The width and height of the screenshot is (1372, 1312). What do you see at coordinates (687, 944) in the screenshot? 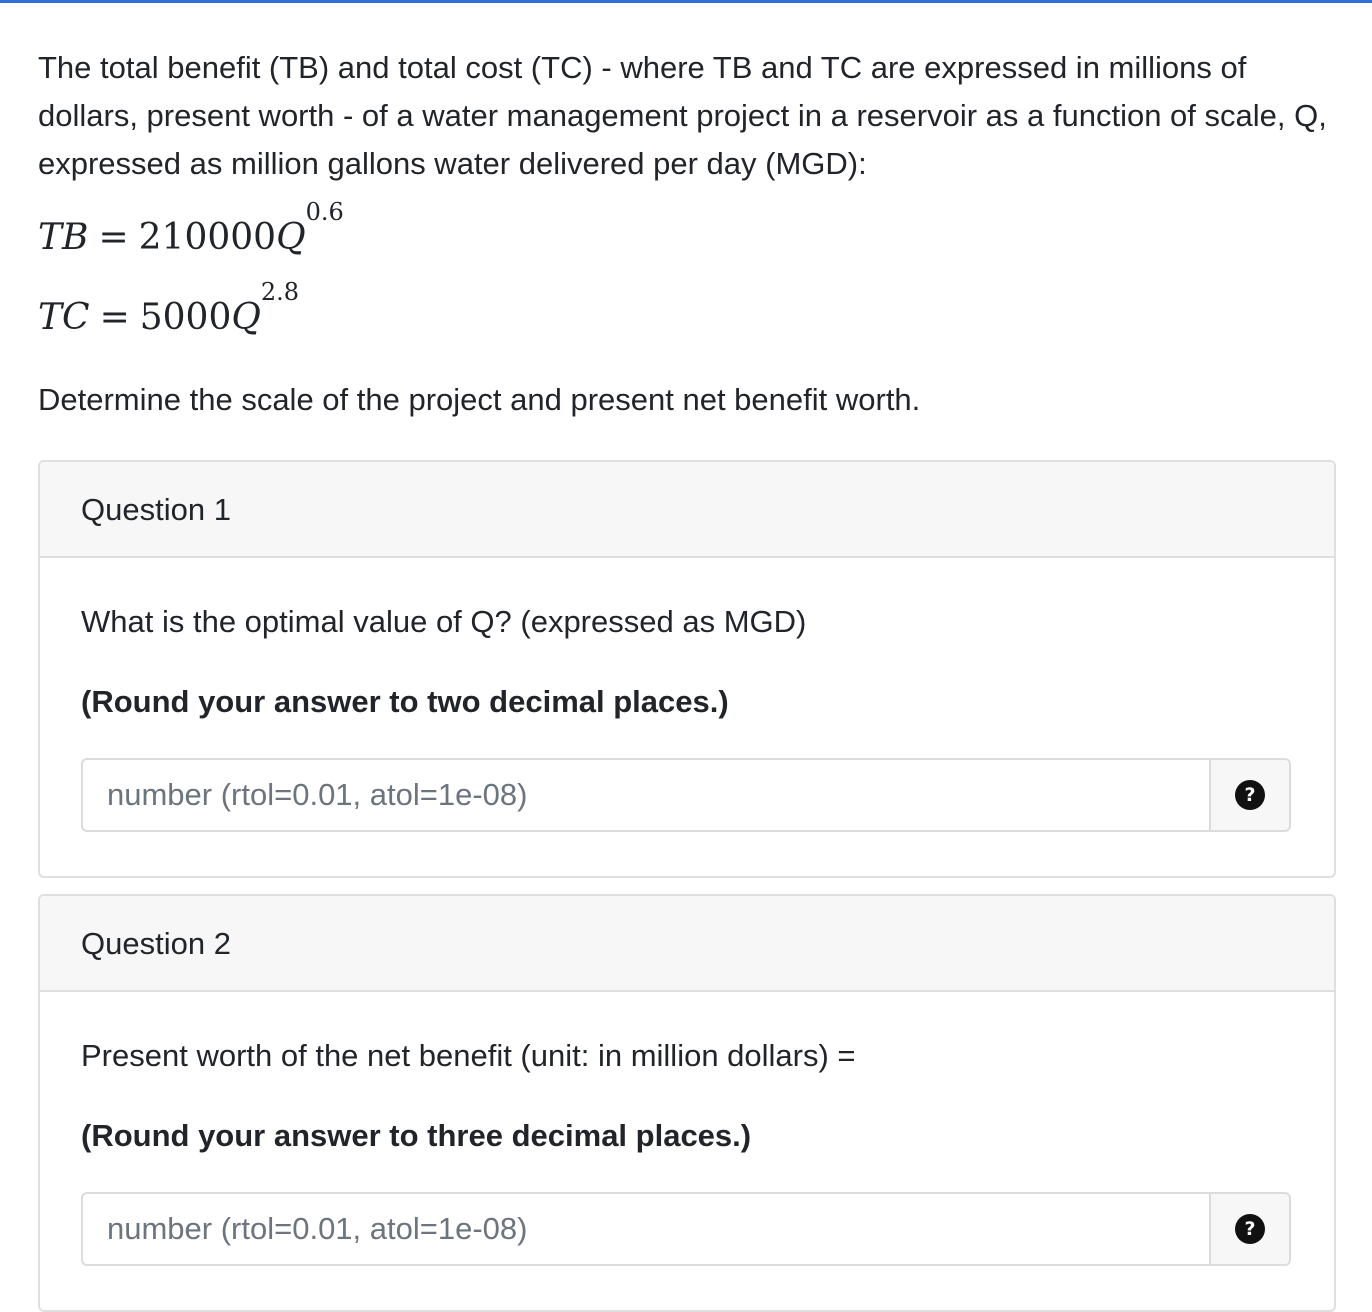
I see `question-title: Question 2` at bounding box center [687, 944].